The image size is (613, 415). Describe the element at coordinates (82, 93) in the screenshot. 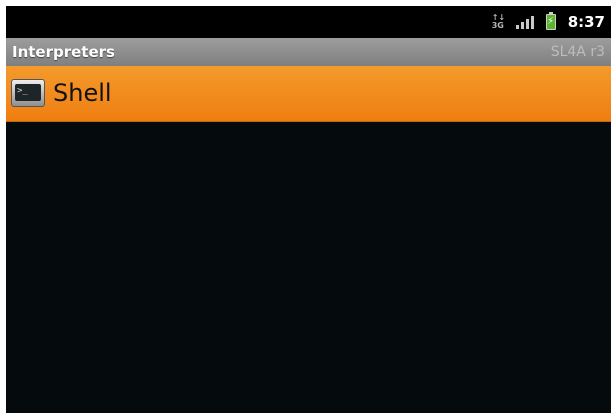

I see `interpreter-label: Shell` at that location.